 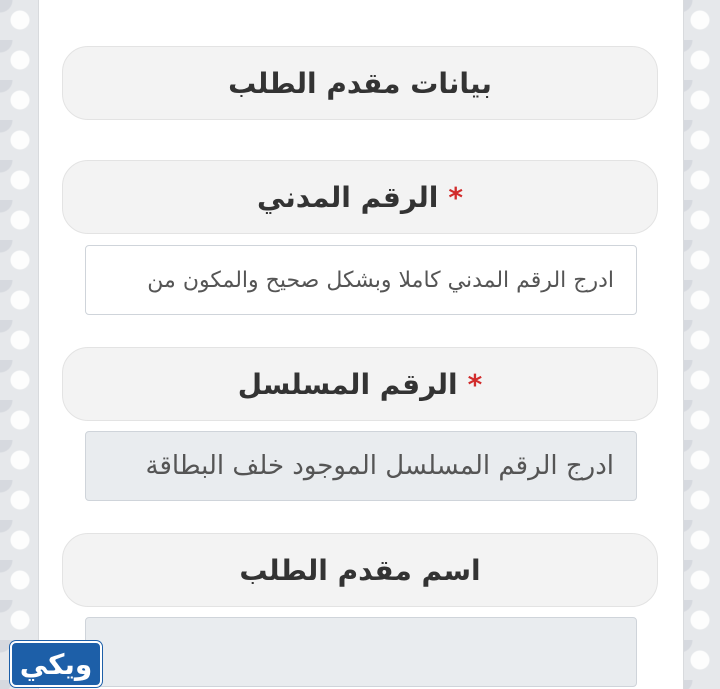 I want to click on civil-id-label: * الرقم المدني, so click(x=360, y=197).